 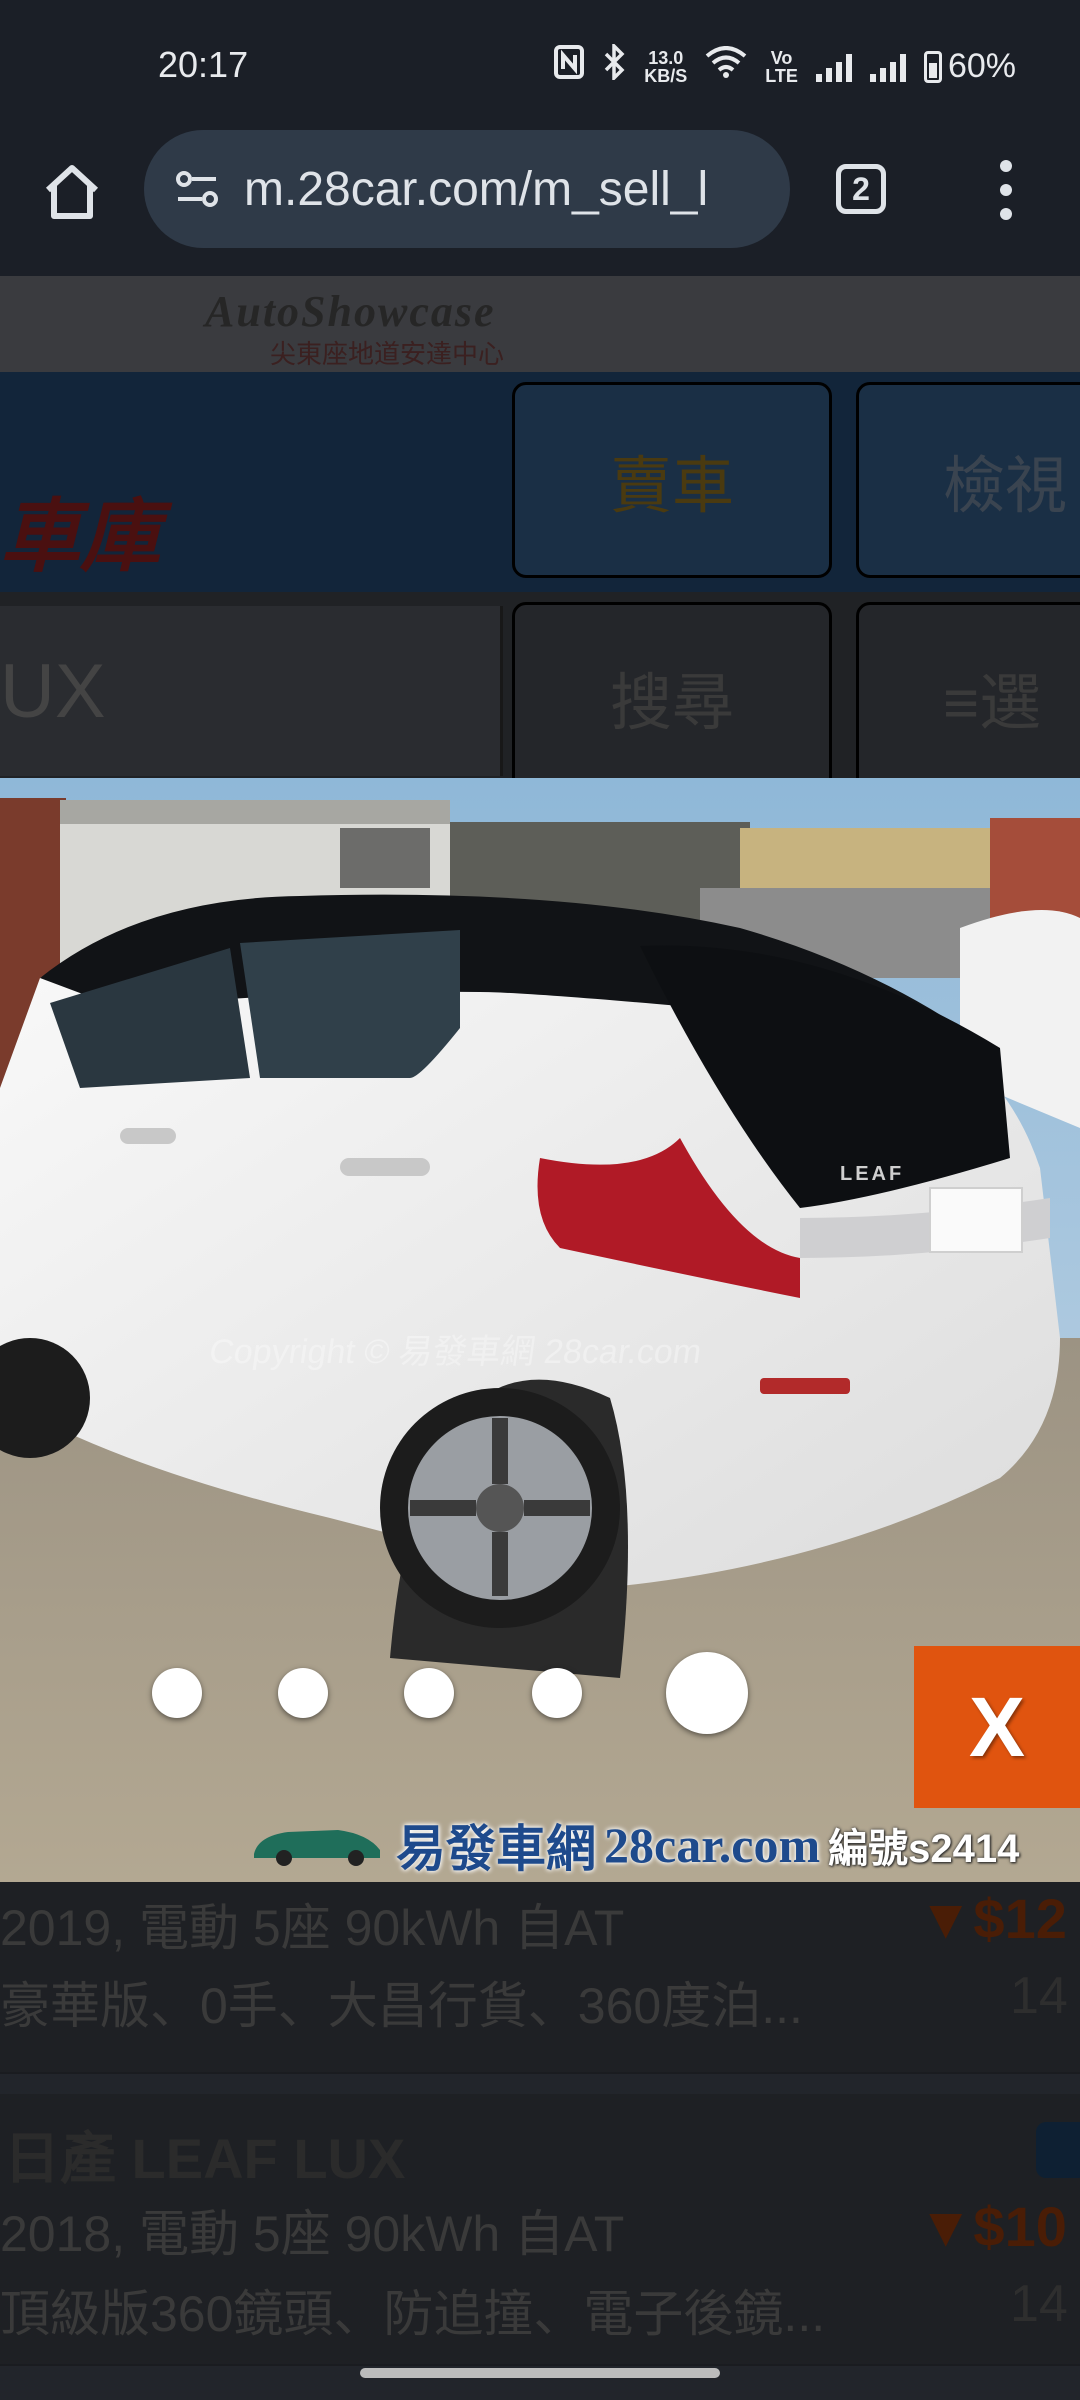 I want to click on footer-listing-id: 編號s2414, so click(x=924, y=1849).